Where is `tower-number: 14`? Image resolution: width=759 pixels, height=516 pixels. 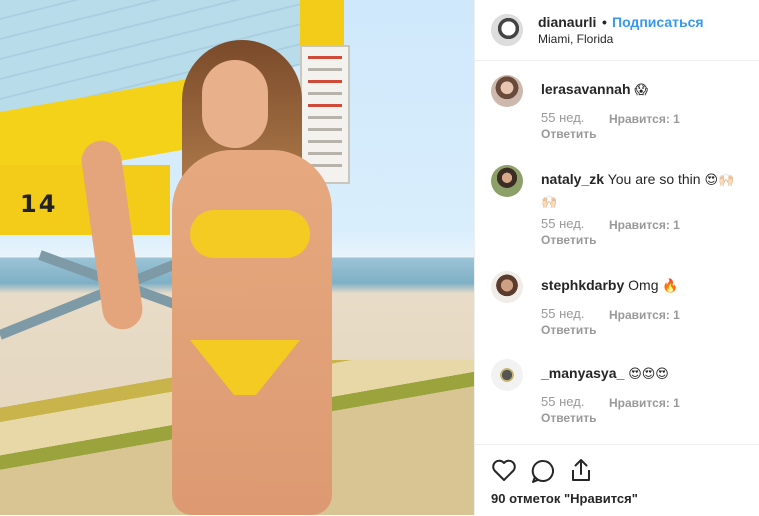
tower-number: 14 is located at coordinates (39, 204).